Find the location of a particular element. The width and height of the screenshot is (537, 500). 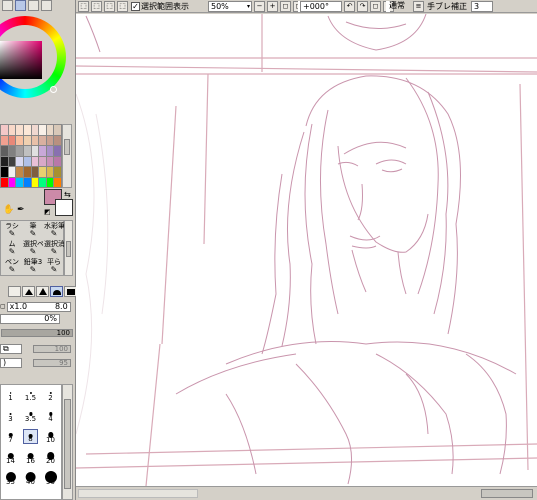

color-swatch-grid is located at coordinates (31, 156).